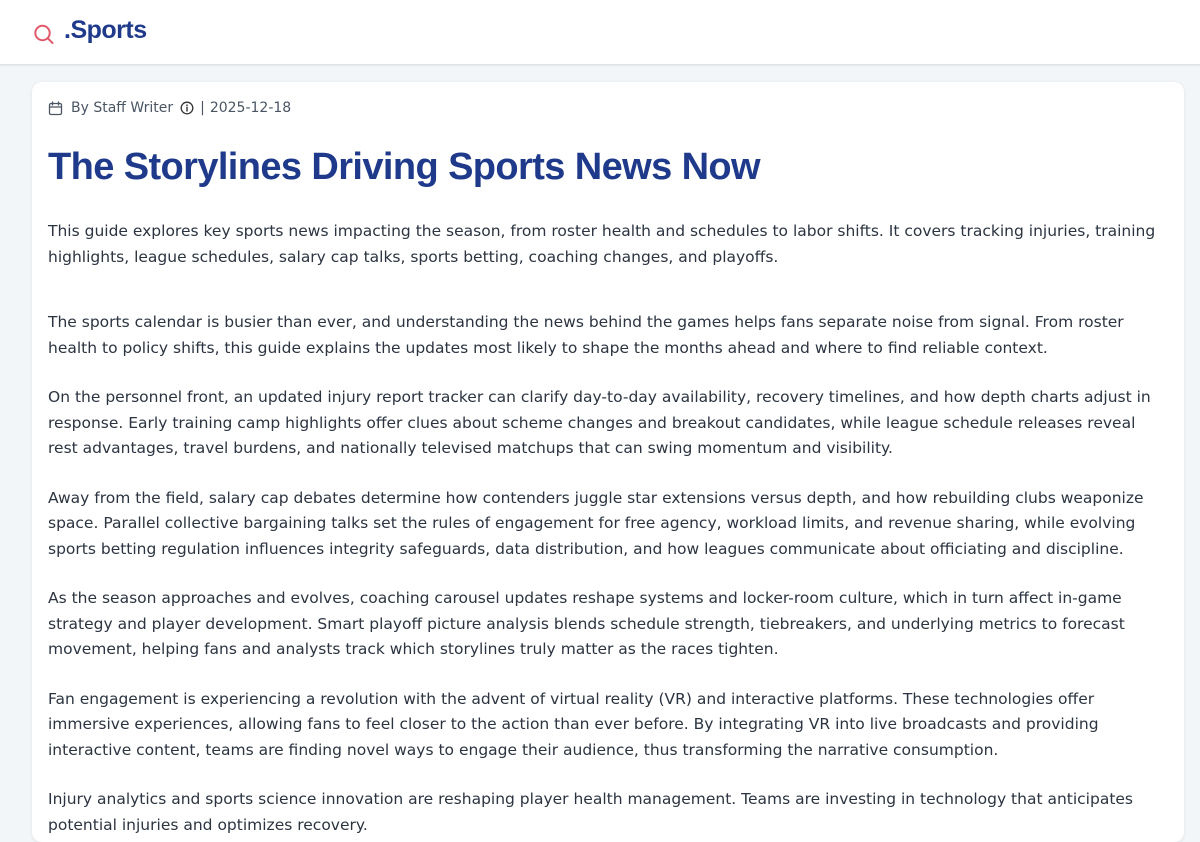 Image resolution: width=1200 pixels, height=842 pixels. I want to click on article-meta: By Staff Writer | 2025-12-18, so click(169, 108).